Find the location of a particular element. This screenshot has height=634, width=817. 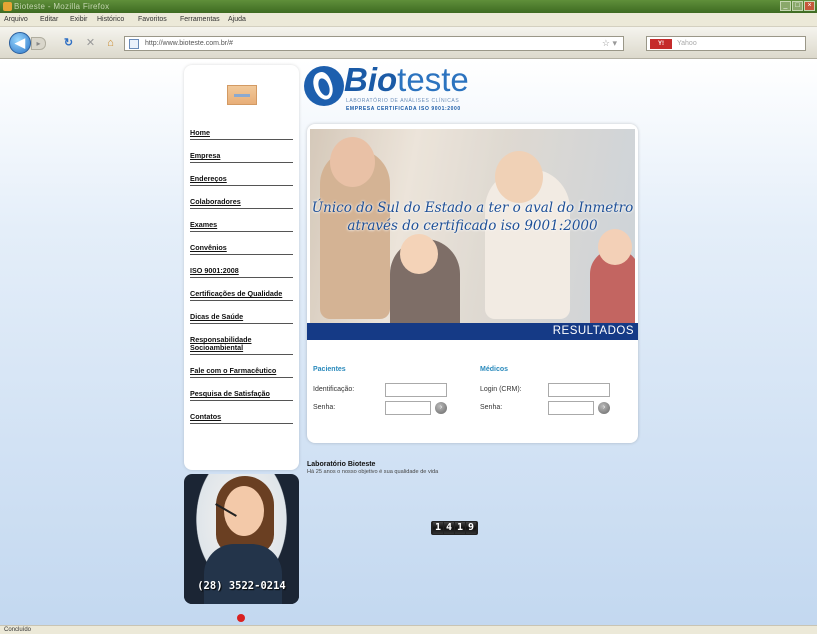

sidebar-item-empresa: Empresa is located at coordinates (241, 157).